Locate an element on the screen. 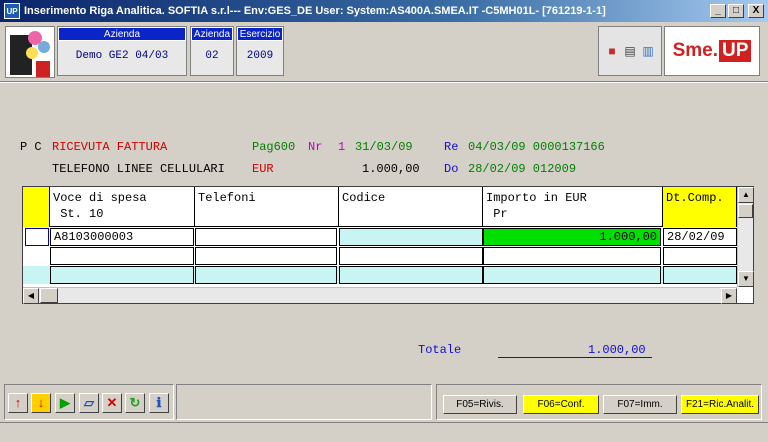 This screenshot has width=768, height=442. doc-pag: Pag600 is located at coordinates (274, 147).